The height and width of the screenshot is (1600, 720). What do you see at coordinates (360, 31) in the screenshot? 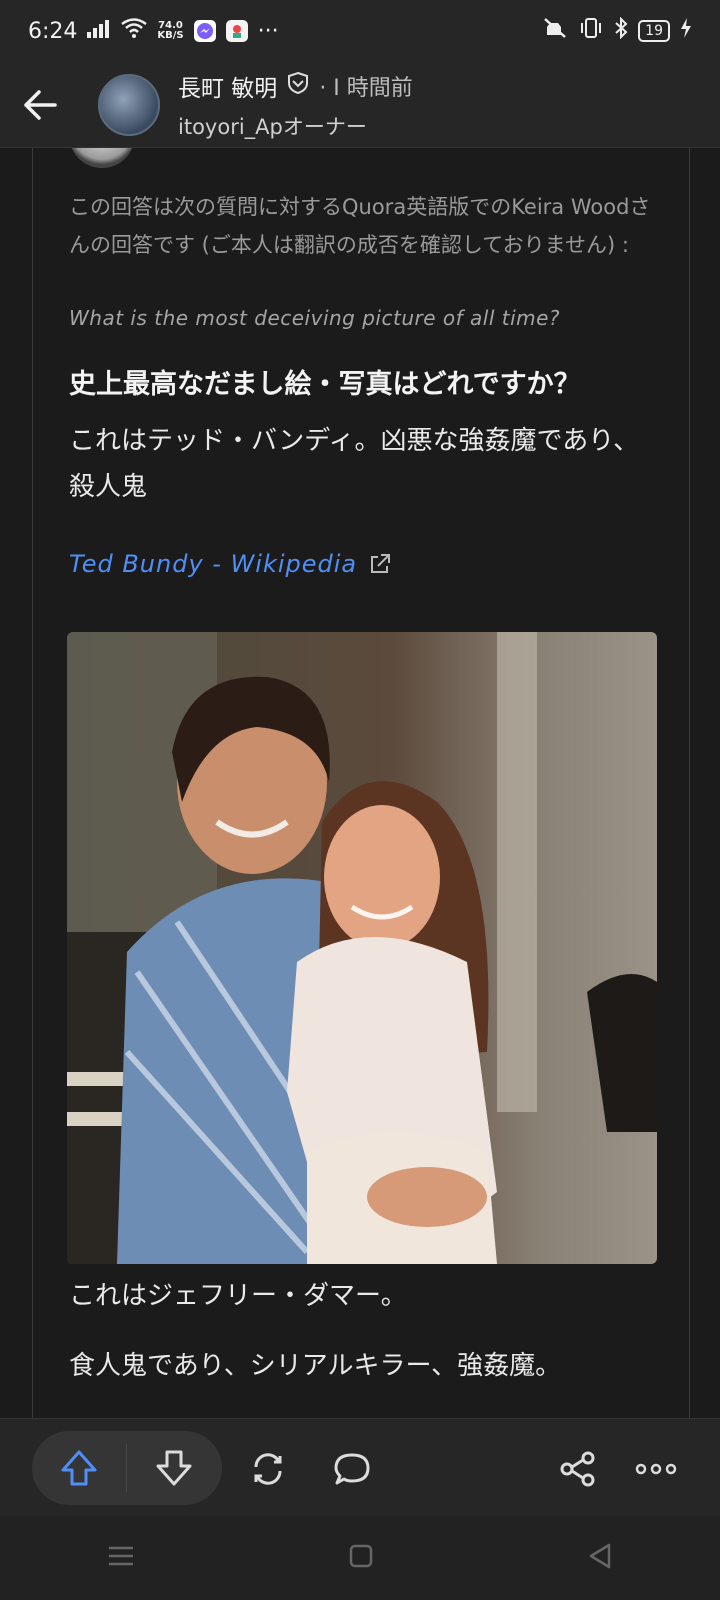
I see `status-bar: 6:24 74.0 KB/S ··· 19` at bounding box center [360, 31].